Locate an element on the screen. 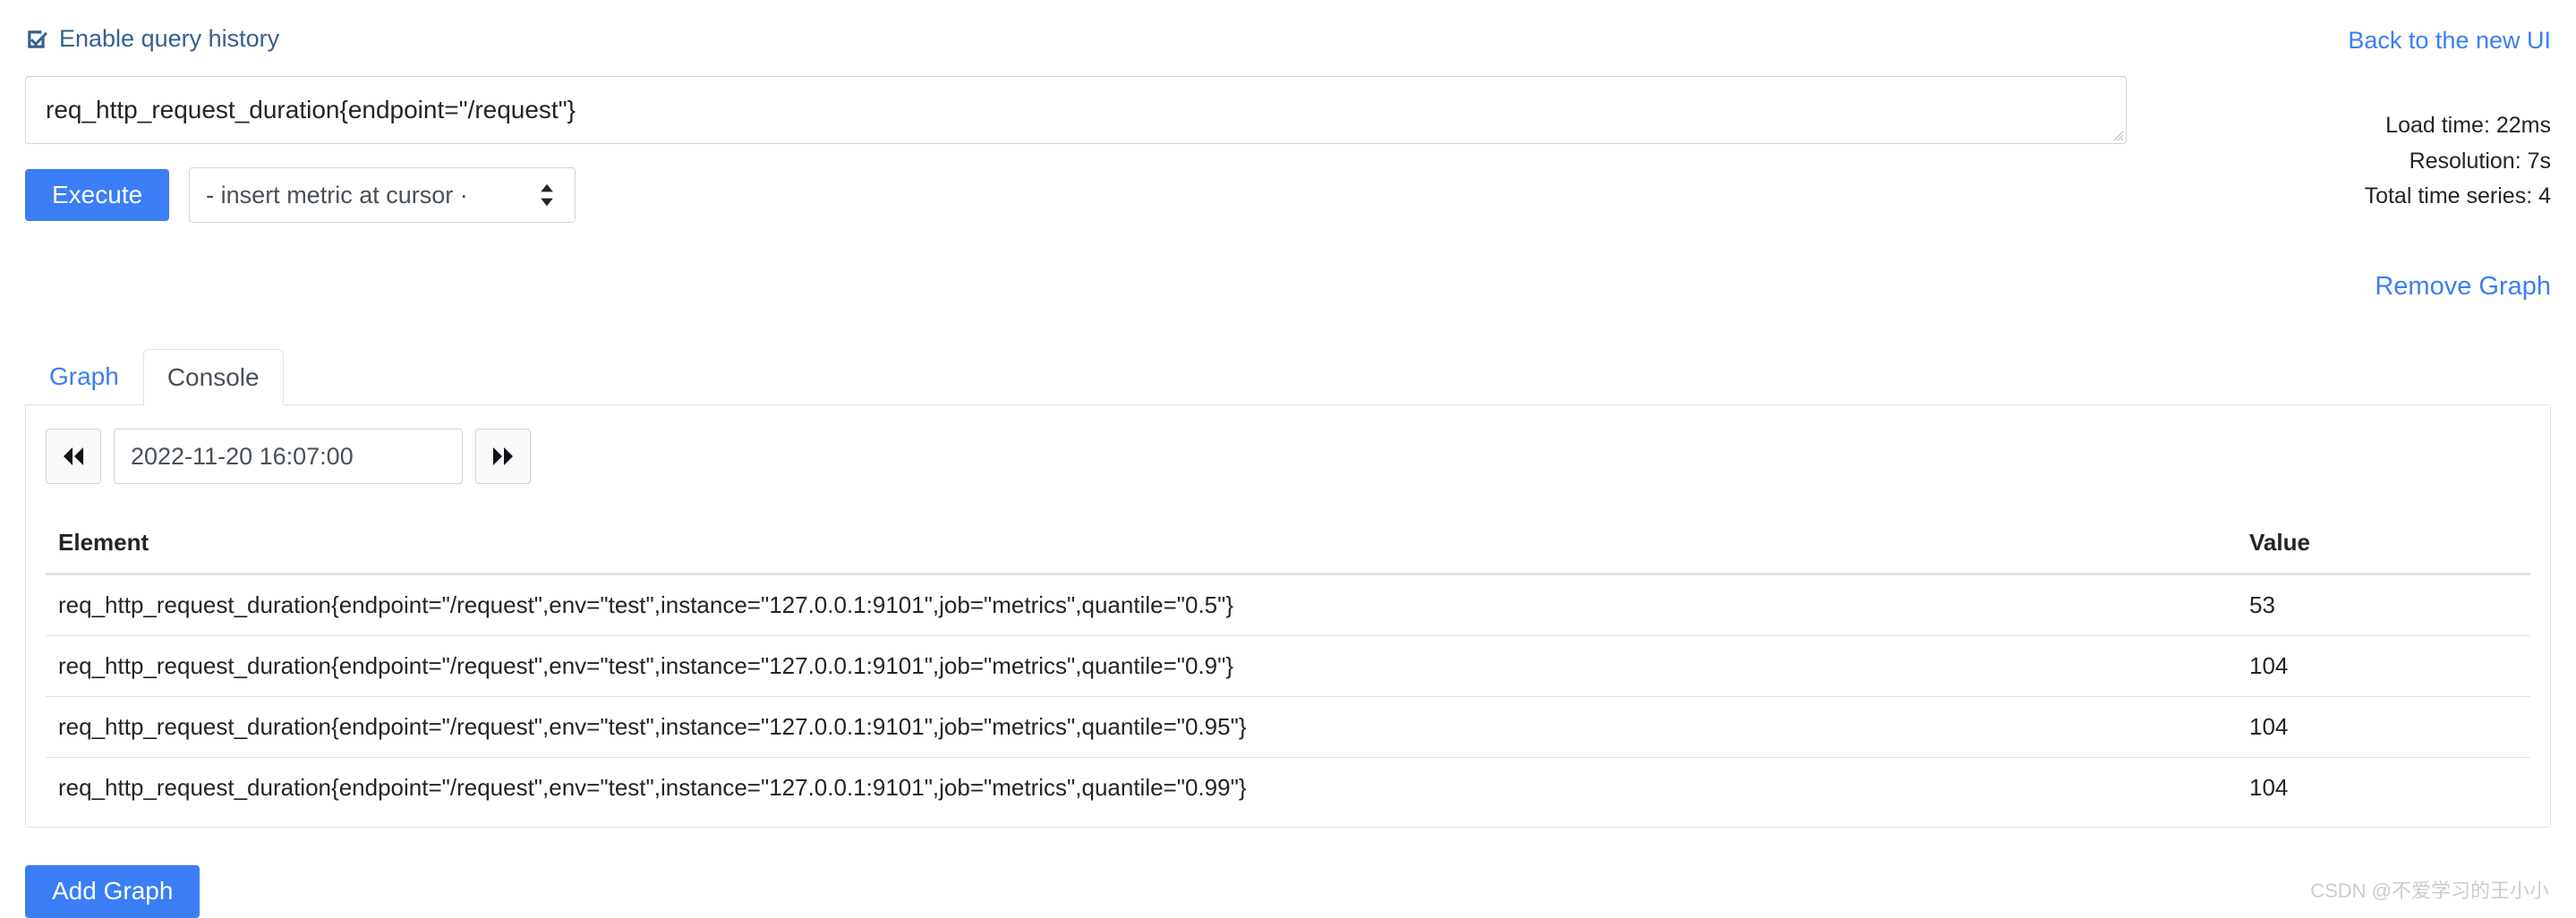 The height and width of the screenshot is (918, 2576). column-header-element: Element is located at coordinates (1141, 546).